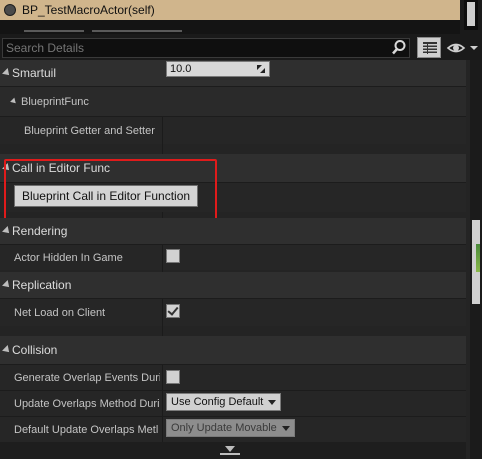  What do you see at coordinates (87, 403) in the screenshot?
I see `property-label: Update Overlaps Method Duri` at bounding box center [87, 403].